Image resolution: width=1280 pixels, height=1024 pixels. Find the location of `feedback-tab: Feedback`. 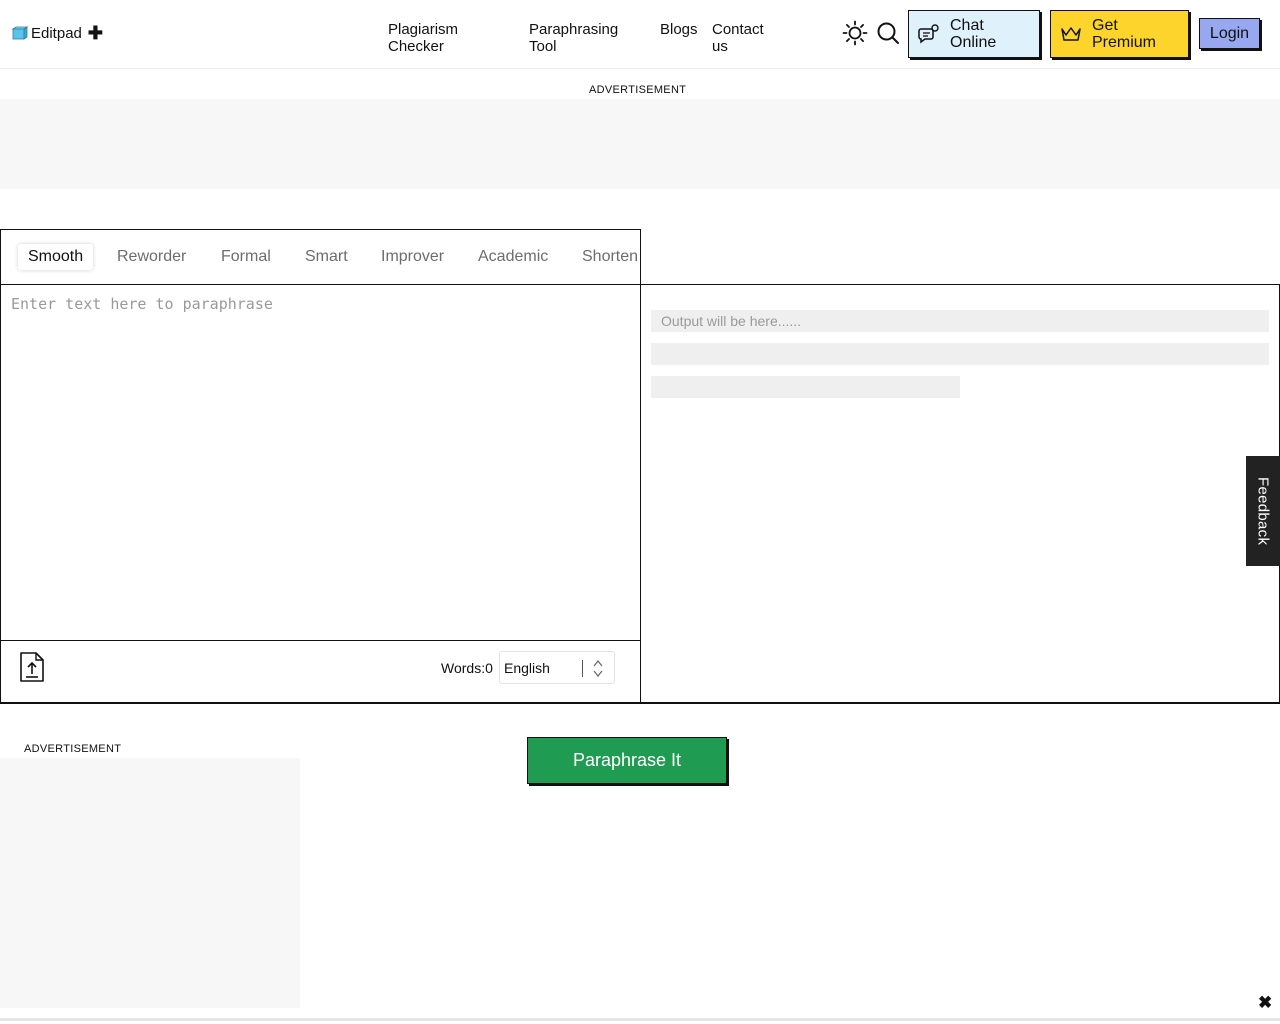

feedback-tab: Feedback is located at coordinates (1263, 511).